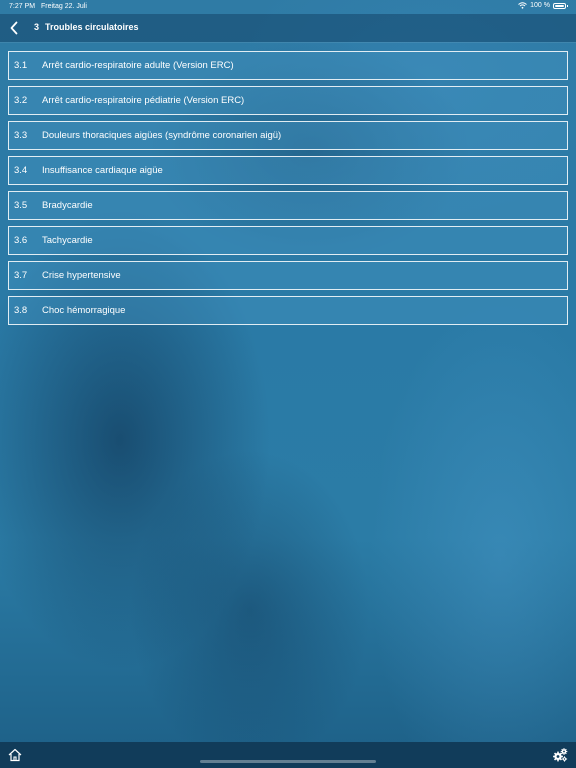 The image size is (576, 768). I want to click on home-indicator, so click(288, 761).